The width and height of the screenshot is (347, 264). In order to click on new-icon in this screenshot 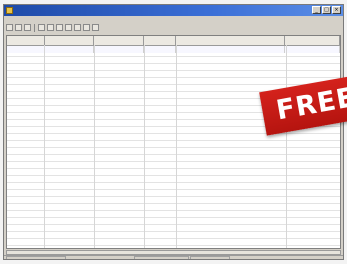, I will do `click(9, 27)`.